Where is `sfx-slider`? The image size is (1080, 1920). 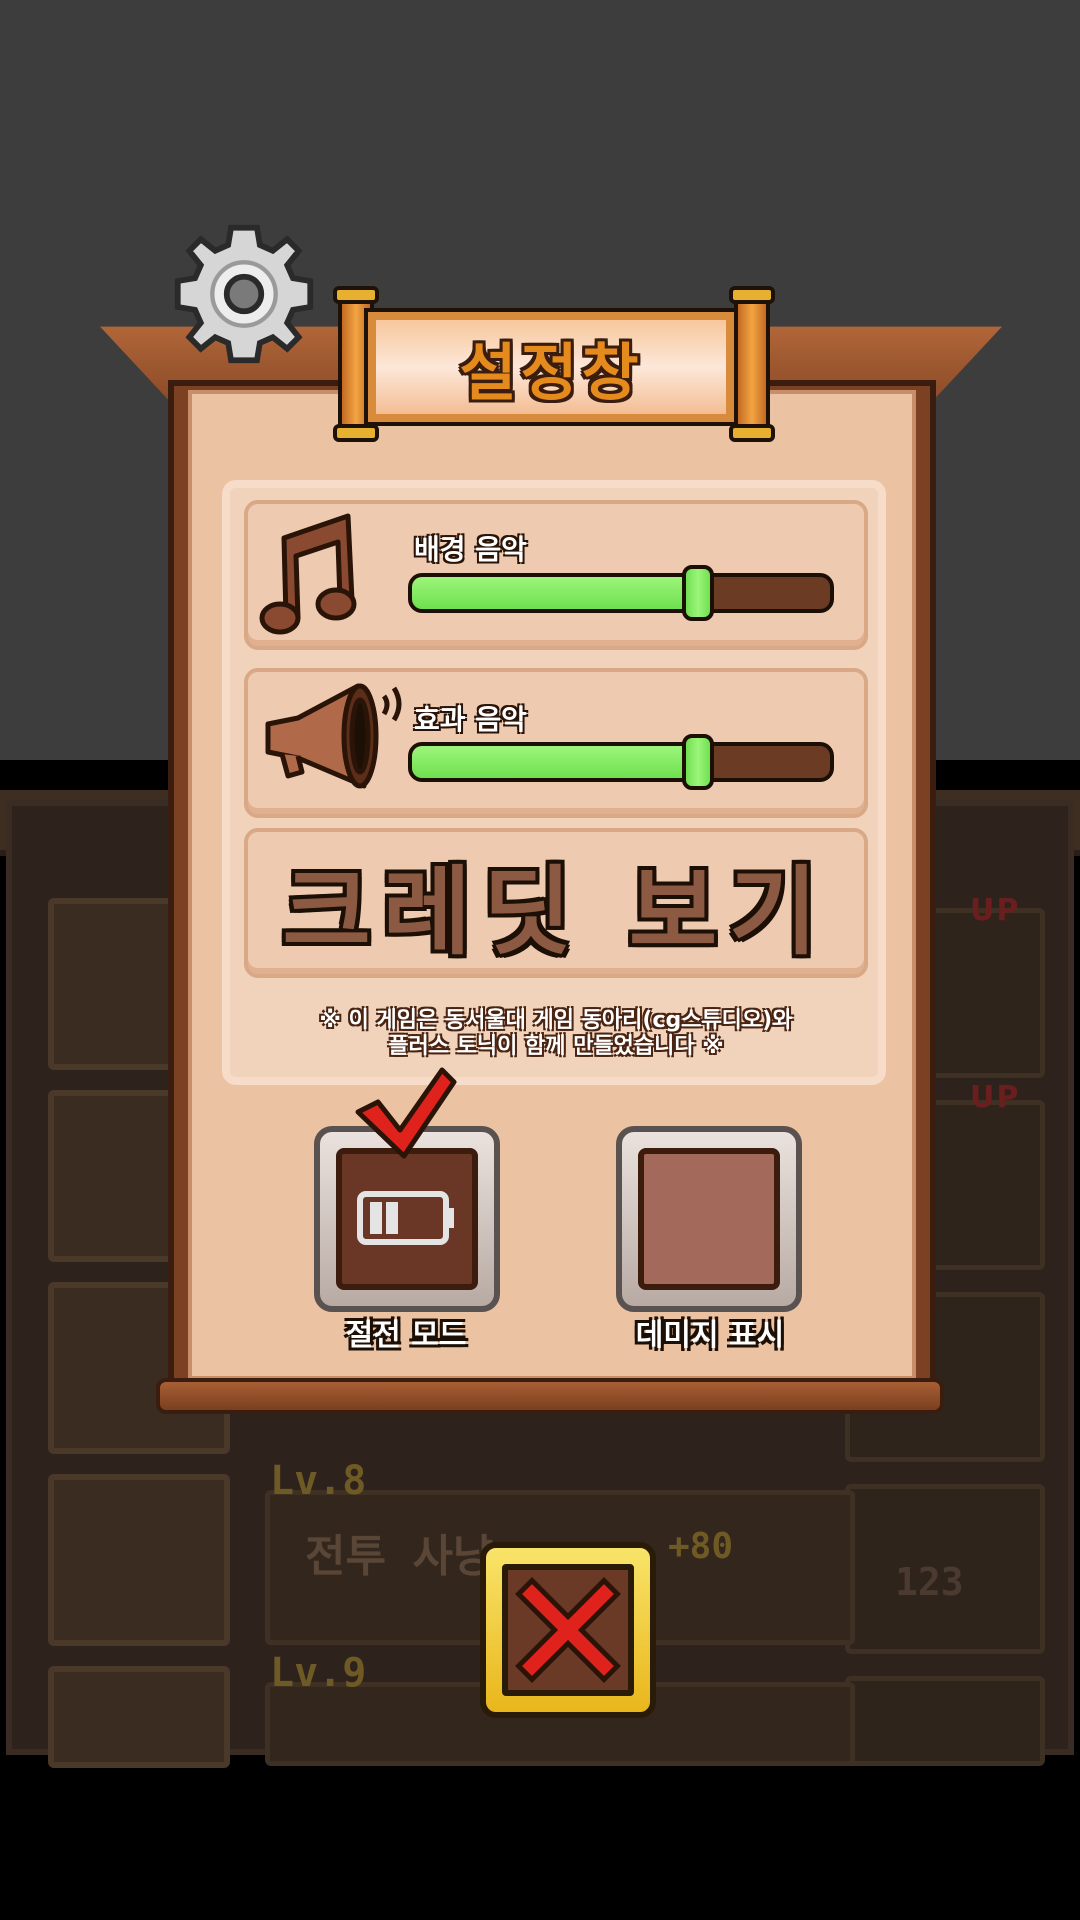 sfx-slider is located at coordinates (621, 762).